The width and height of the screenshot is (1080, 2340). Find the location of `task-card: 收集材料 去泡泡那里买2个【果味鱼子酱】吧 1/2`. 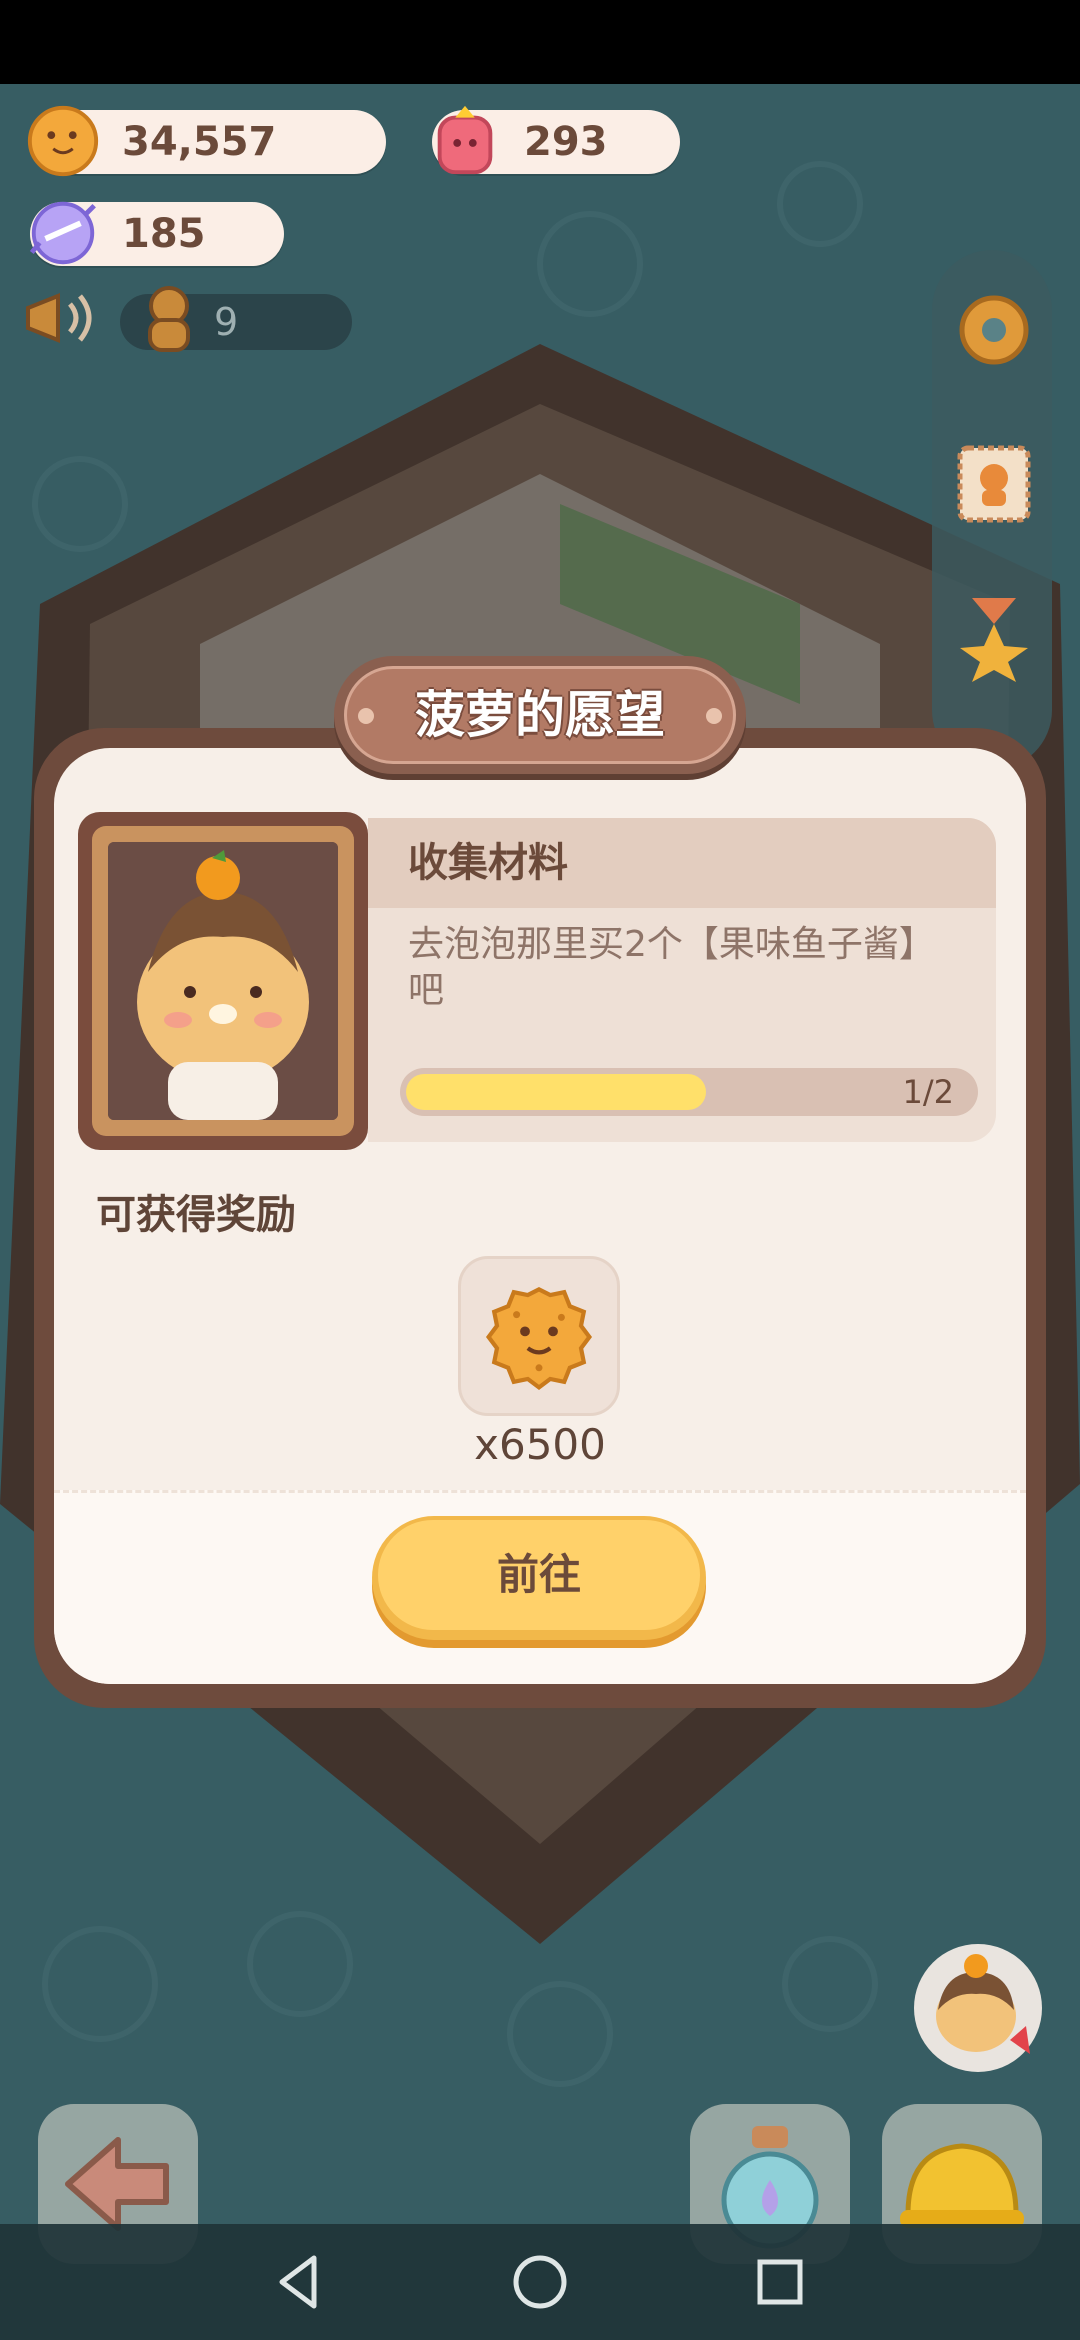

task-card: 收集材料 去泡泡那里买2个【果味鱼子酱】吧 1/2 is located at coordinates (682, 980).